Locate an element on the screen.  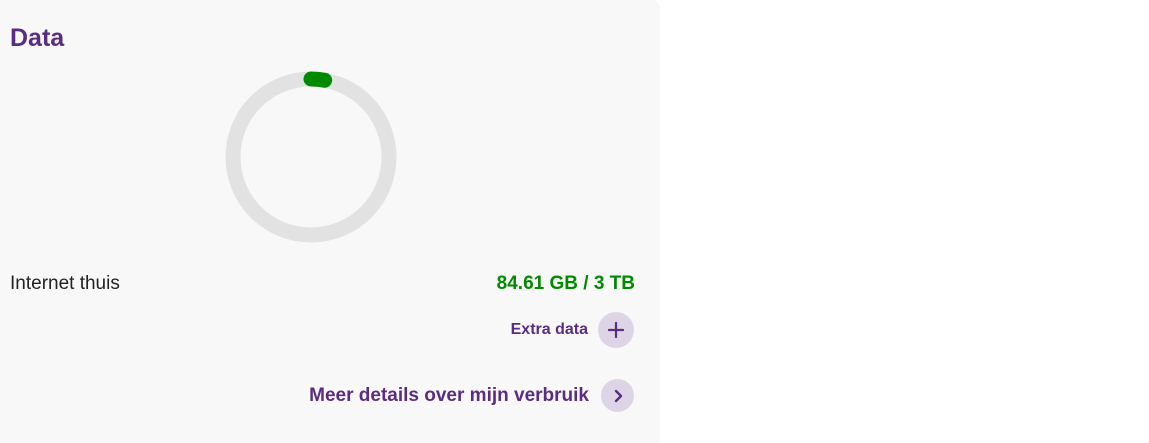
gauge-track is located at coordinates (311, 157).